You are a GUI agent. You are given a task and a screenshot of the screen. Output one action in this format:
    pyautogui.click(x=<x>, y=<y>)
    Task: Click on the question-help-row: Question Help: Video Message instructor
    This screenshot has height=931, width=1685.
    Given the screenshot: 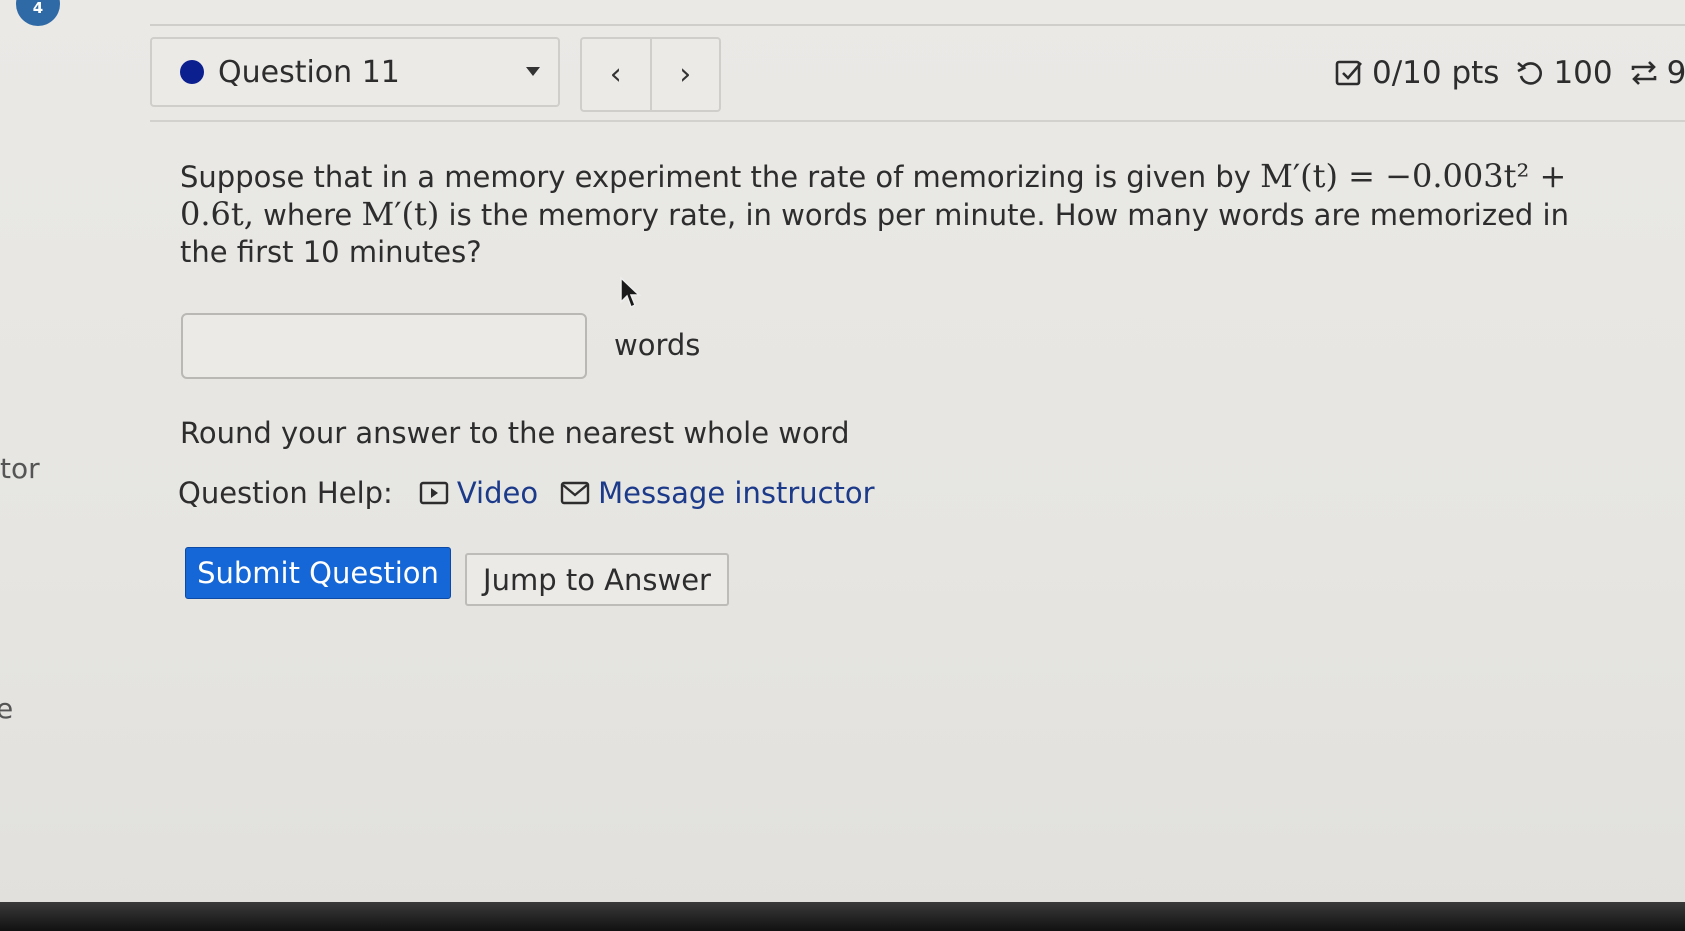 What is the action you would take?
    pyautogui.click(x=537, y=493)
    